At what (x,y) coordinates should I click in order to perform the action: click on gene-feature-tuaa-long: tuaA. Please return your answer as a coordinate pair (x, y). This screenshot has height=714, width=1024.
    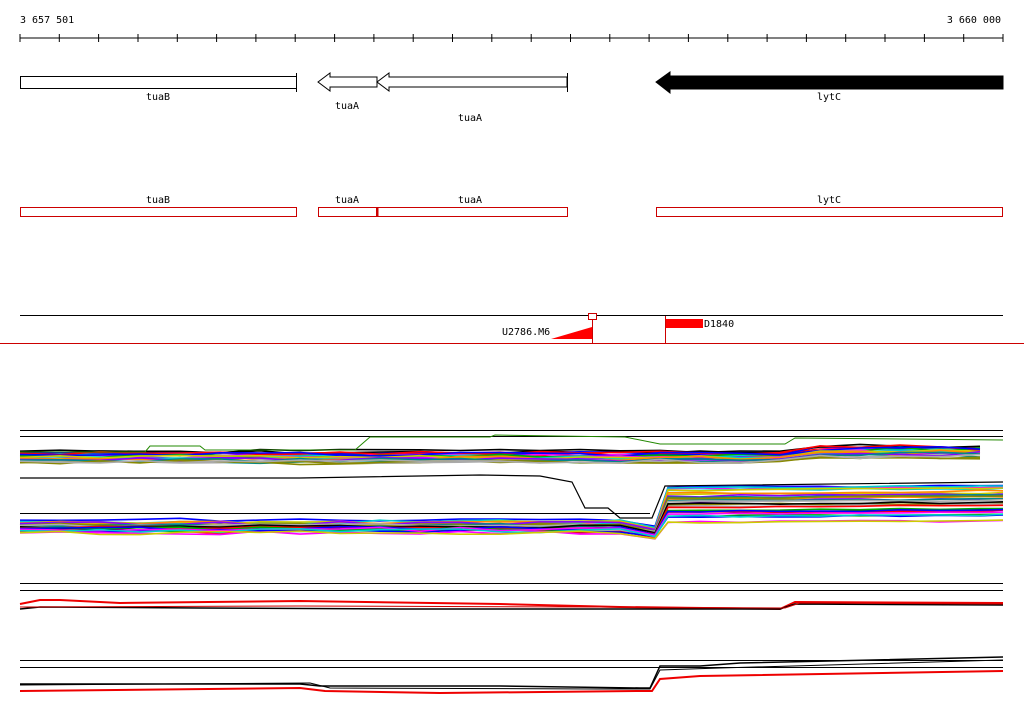
    Looking at the image, I should click on (472, 98).